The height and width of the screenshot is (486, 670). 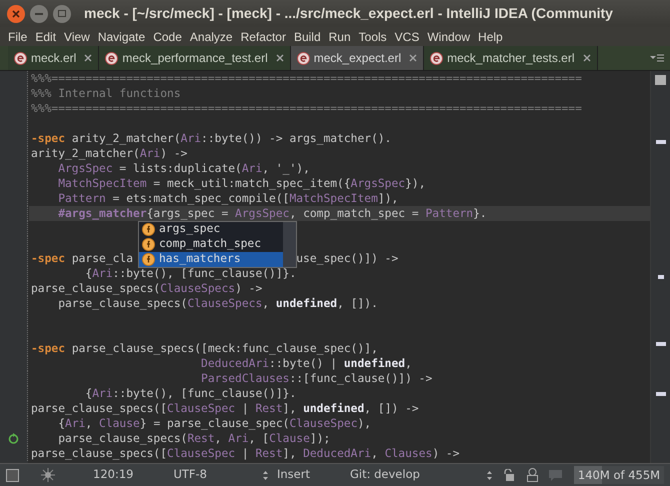 I want to click on code-line: ArgsSpec = lists:duplicate(Ari, '_'),, so click(x=183, y=168).